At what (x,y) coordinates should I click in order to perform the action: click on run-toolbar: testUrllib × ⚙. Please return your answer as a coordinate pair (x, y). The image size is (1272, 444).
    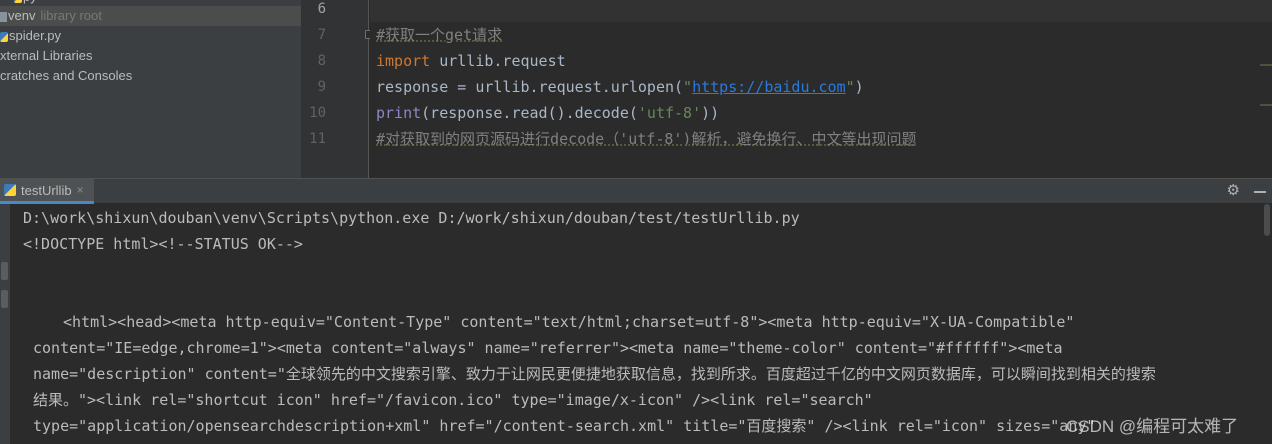
    Looking at the image, I should click on (636, 191).